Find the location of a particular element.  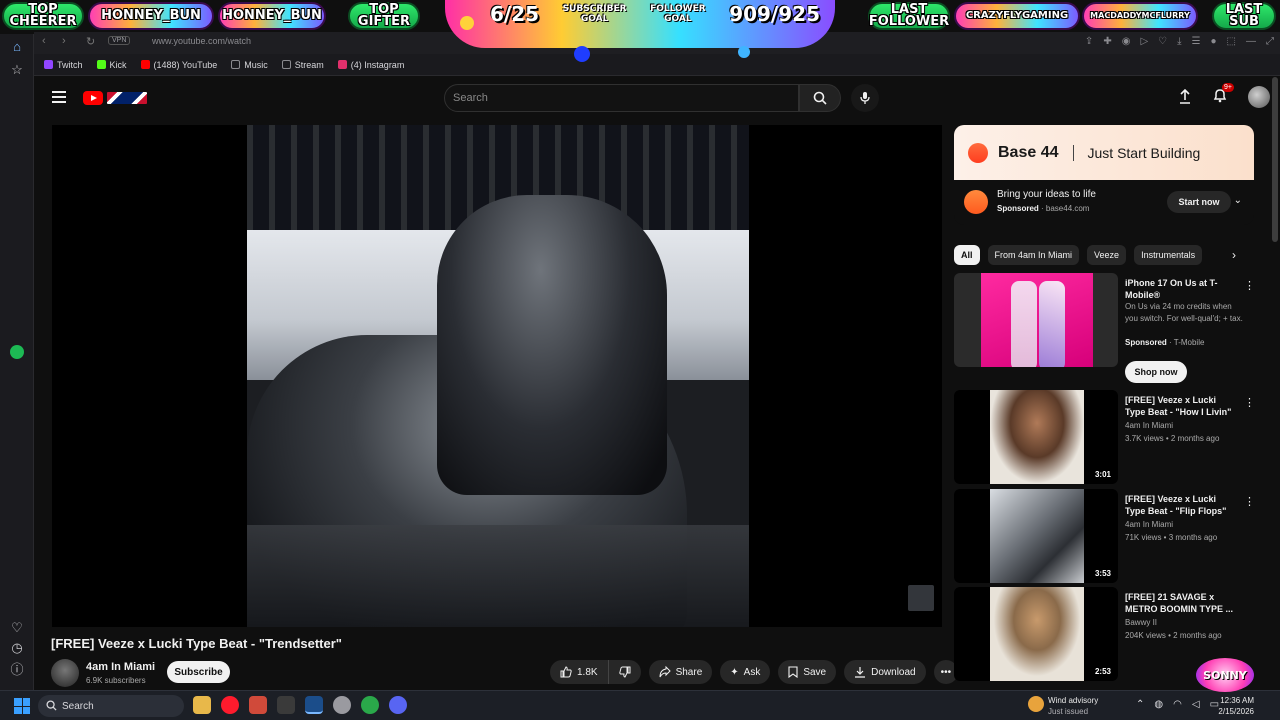

bookmark-stream: Stream is located at coordinates (302, 65).